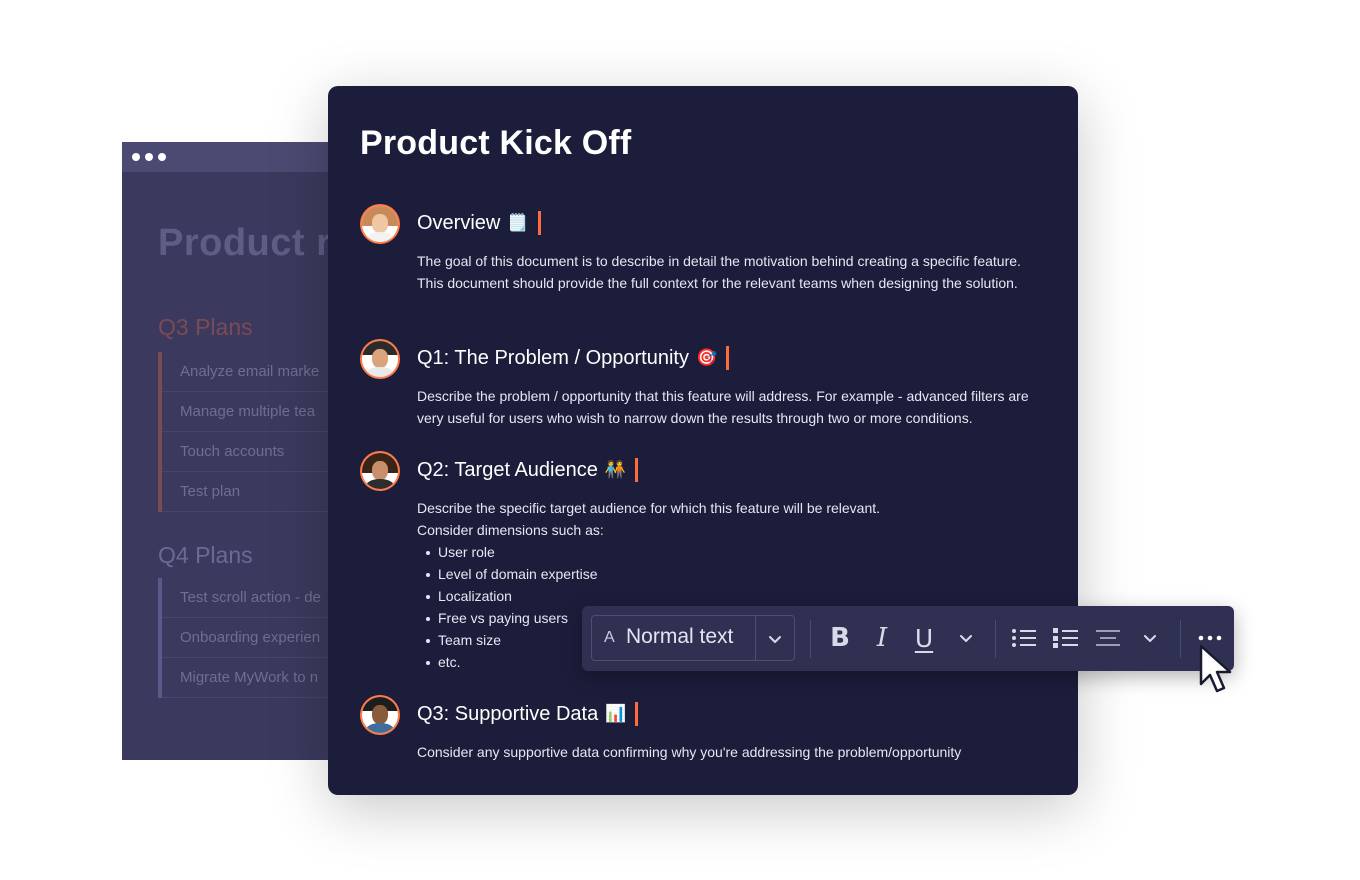 The image size is (1360, 880). I want to click on bullet-list-icon, so click(1024, 638).